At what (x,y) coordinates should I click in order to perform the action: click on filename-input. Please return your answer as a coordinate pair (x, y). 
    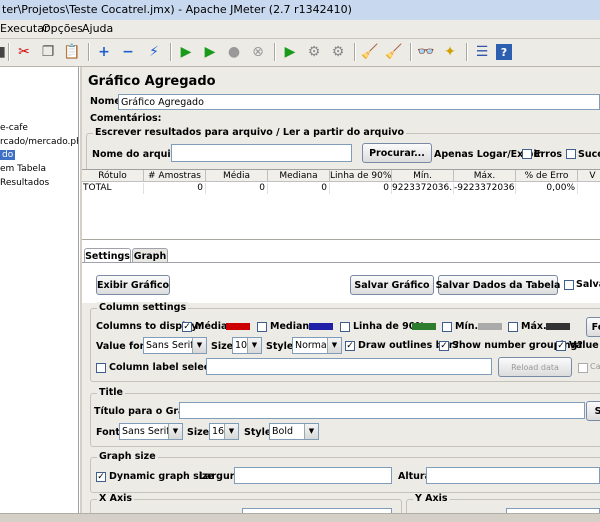
    Looking at the image, I should click on (261, 153).